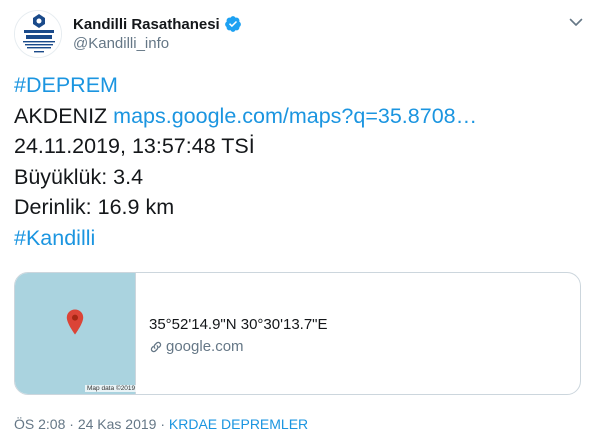 The height and width of the screenshot is (440, 598). What do you see at coordinates (79, 176) in the screenshot?
I see `magnitude-text: Büyüklük: 3.4` at bounding box center [79, 176].